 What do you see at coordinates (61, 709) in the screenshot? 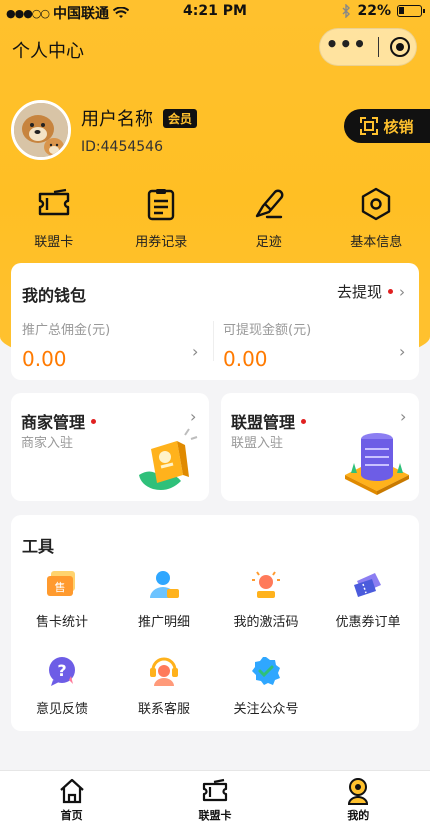
I see `tool-label: 意见反馈` at bounding box center [61, 709].